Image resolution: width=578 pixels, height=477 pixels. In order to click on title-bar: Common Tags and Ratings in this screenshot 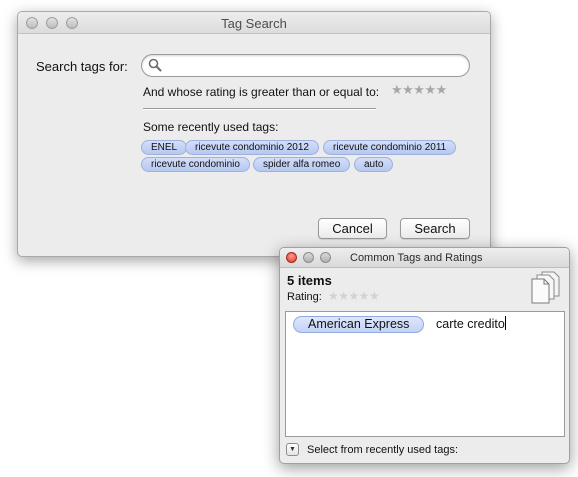, I will do `click(424, 258)`.